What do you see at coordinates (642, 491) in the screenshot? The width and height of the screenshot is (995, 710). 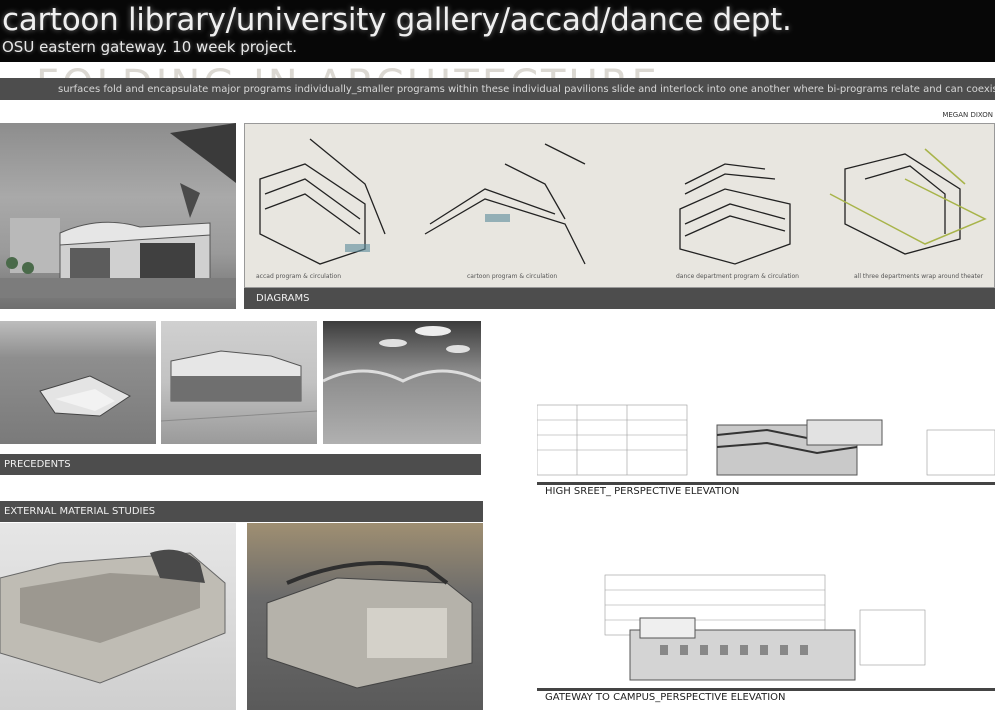 I see `high-street-label: HIGH SREET_ PERSPECTIVE ELEVATION` at bounding box center [642, 491].